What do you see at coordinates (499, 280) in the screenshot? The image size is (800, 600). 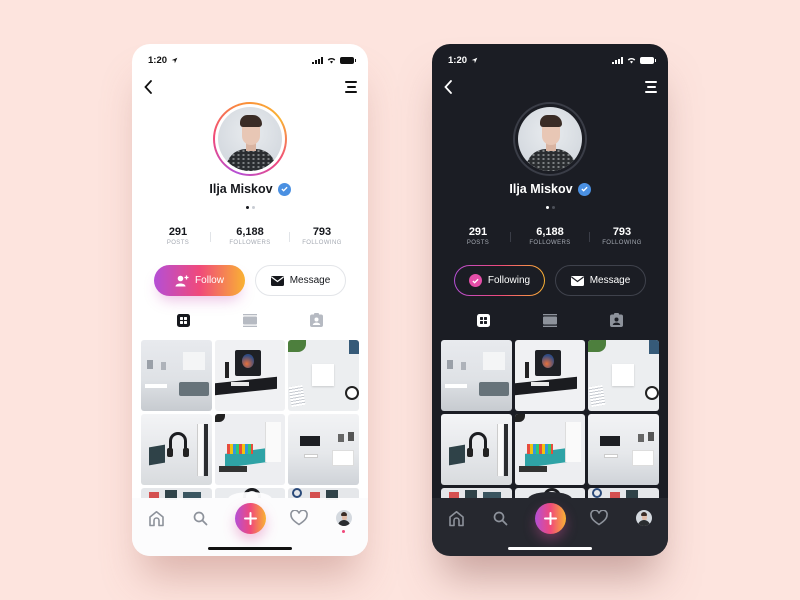 I see `following-button: Following` at bounding box center [499, 280].